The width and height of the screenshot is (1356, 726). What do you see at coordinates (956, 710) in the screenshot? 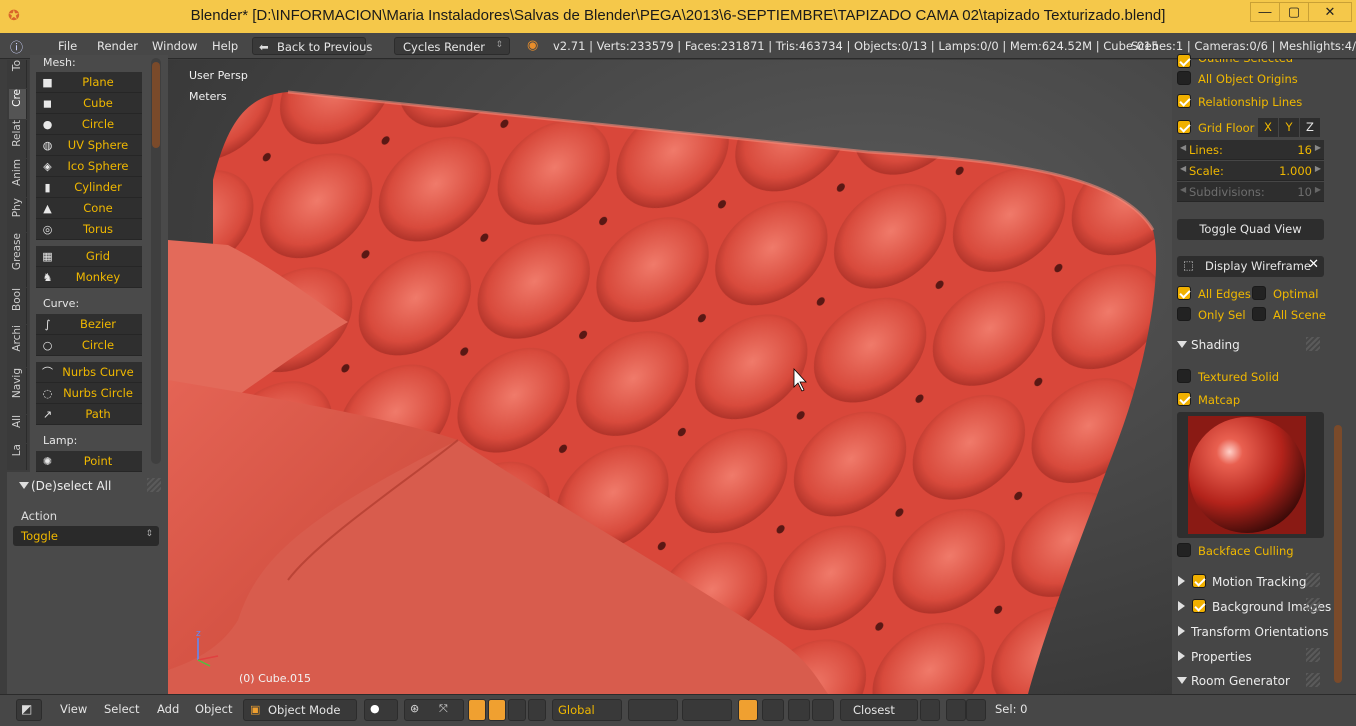
I see `render-icon` at bounding box center [956, 710].